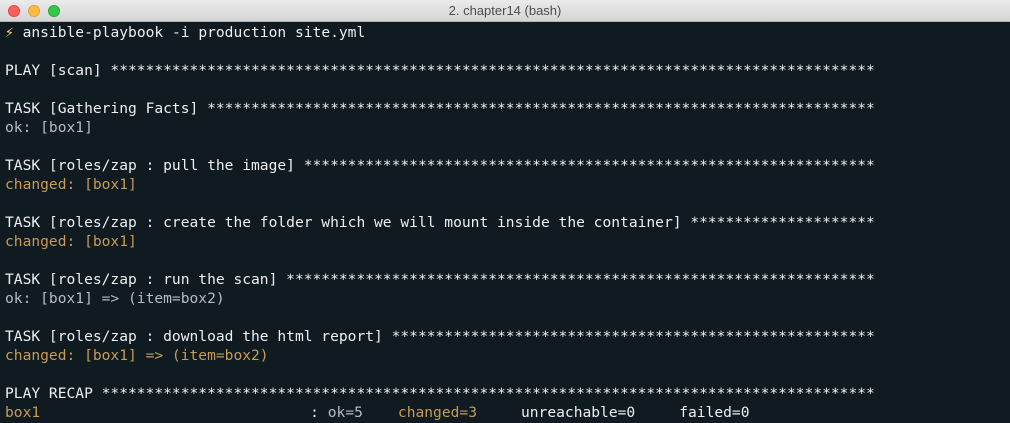 This screenshot has width=1010, height=423. I want to click on task-status-create-folder: changed: [box1], so click(71, 241).